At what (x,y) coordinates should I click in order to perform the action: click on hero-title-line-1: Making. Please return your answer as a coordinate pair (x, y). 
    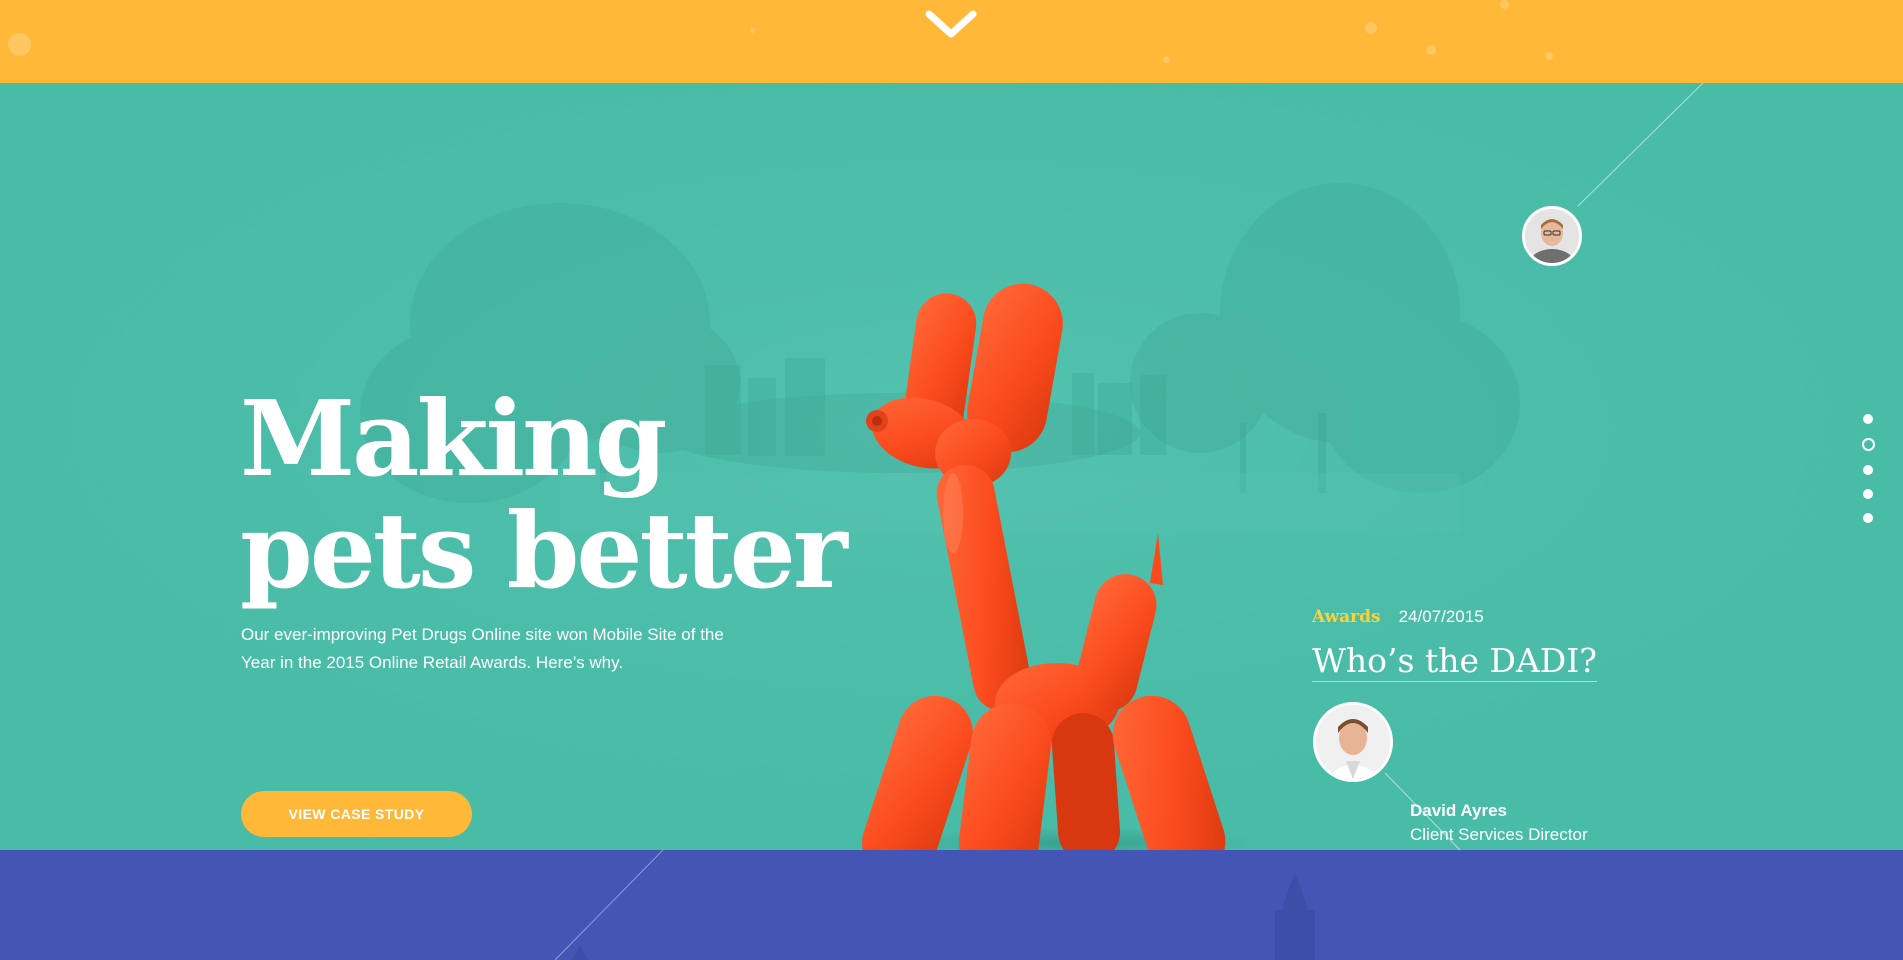
    Looking at the image, I should click on (453, 438).